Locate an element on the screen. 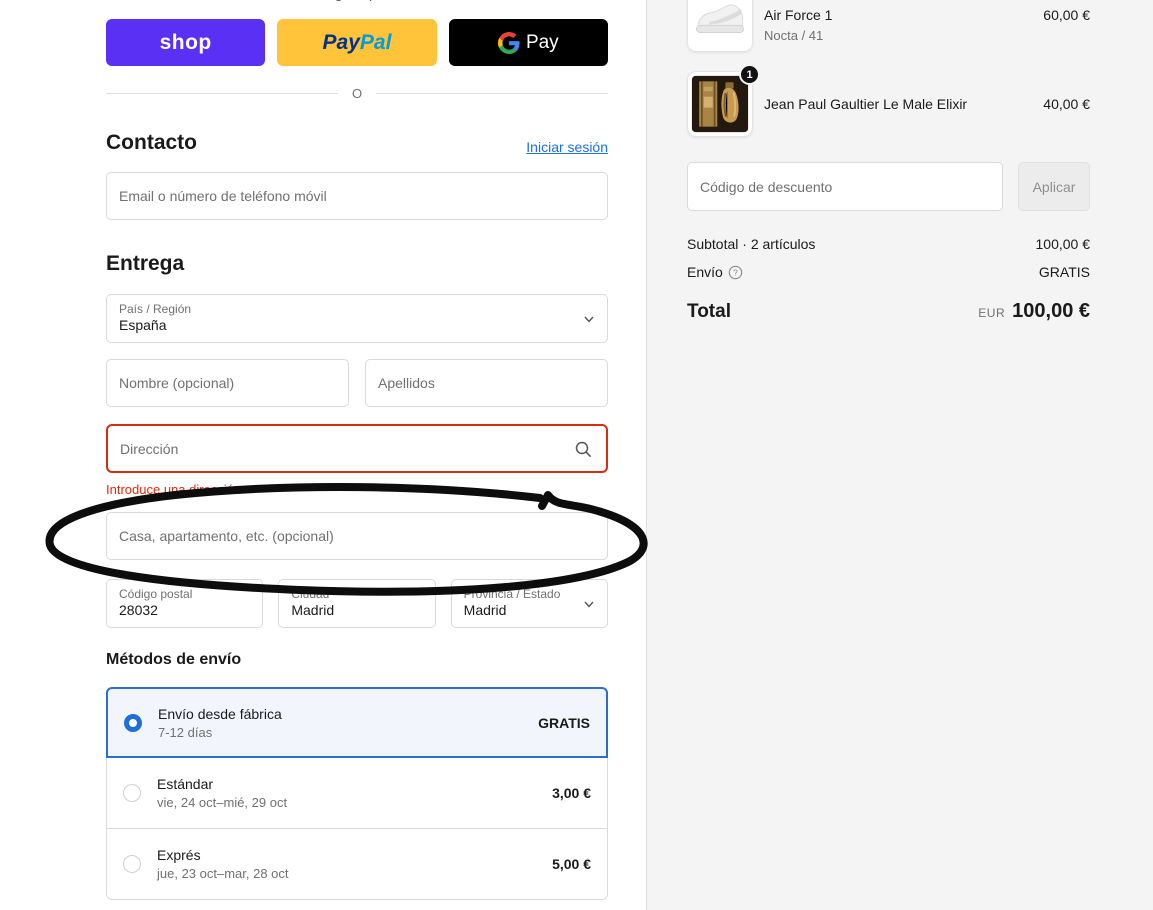 Image resolution: width=1153 pixels, height=910 pixels. product-variant: Nocta / 41 is located at coordinates (794, 35).